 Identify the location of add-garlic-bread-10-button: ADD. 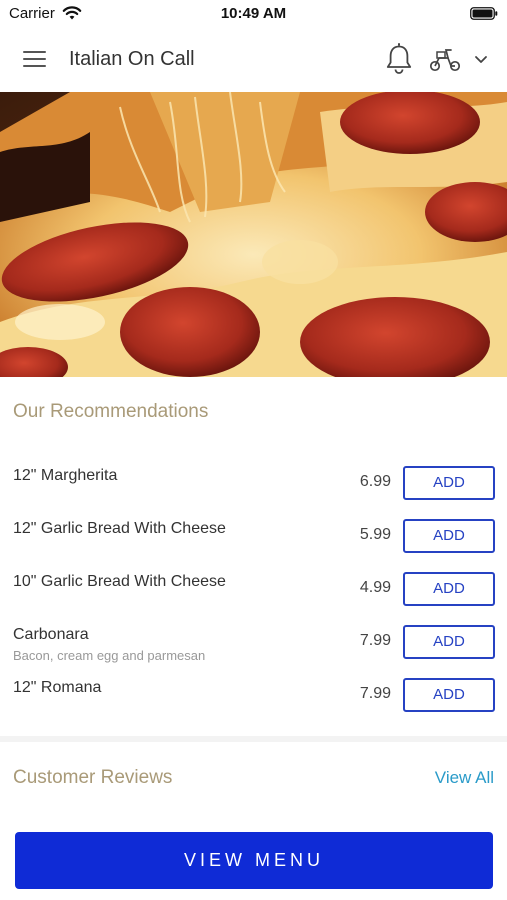
(449, 589).